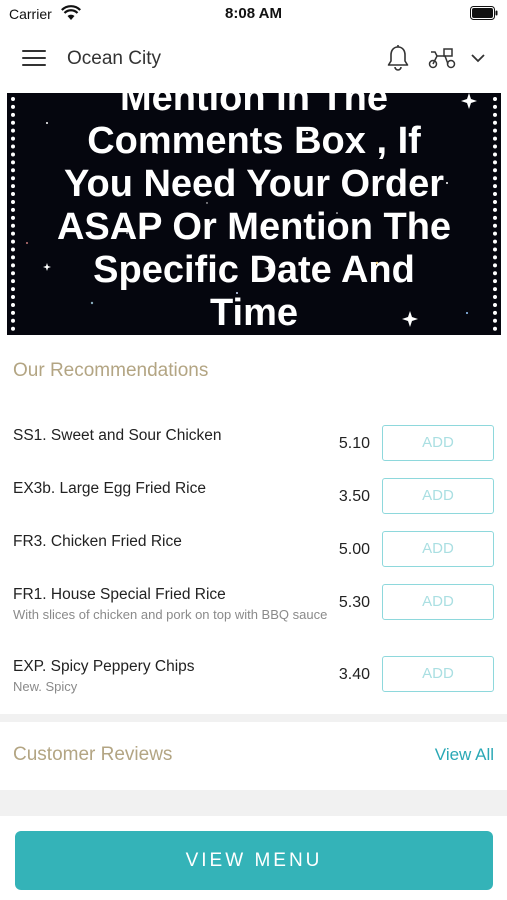  I want to click on promo-line: Comments Box , If, so click(254, 141).